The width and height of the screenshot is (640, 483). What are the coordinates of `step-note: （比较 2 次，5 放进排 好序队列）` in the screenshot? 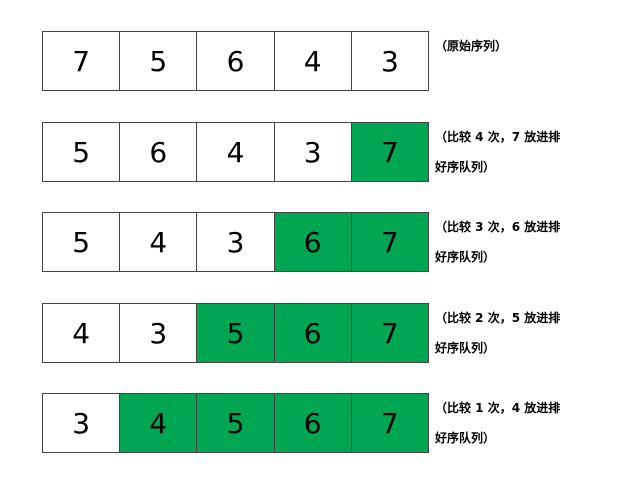 It's located at (515, 333).